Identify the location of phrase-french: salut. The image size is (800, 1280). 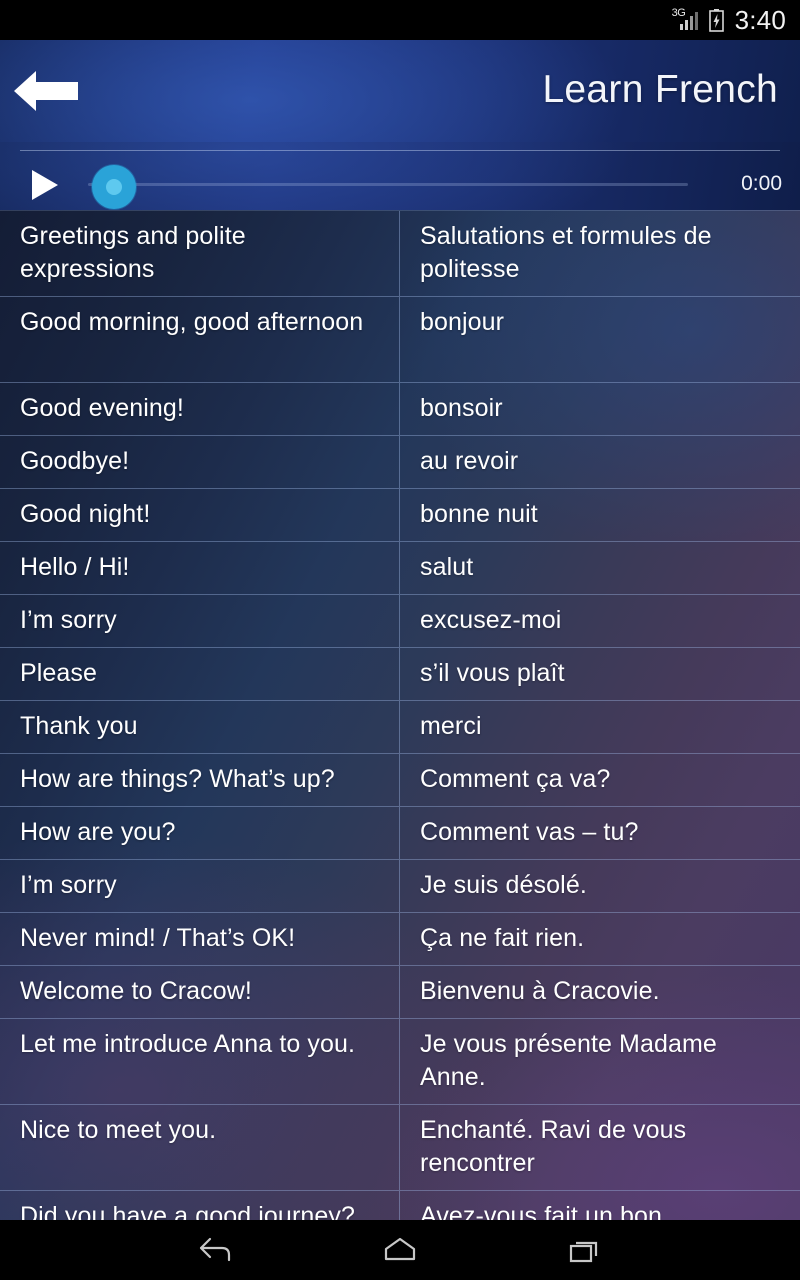
(447, 567).